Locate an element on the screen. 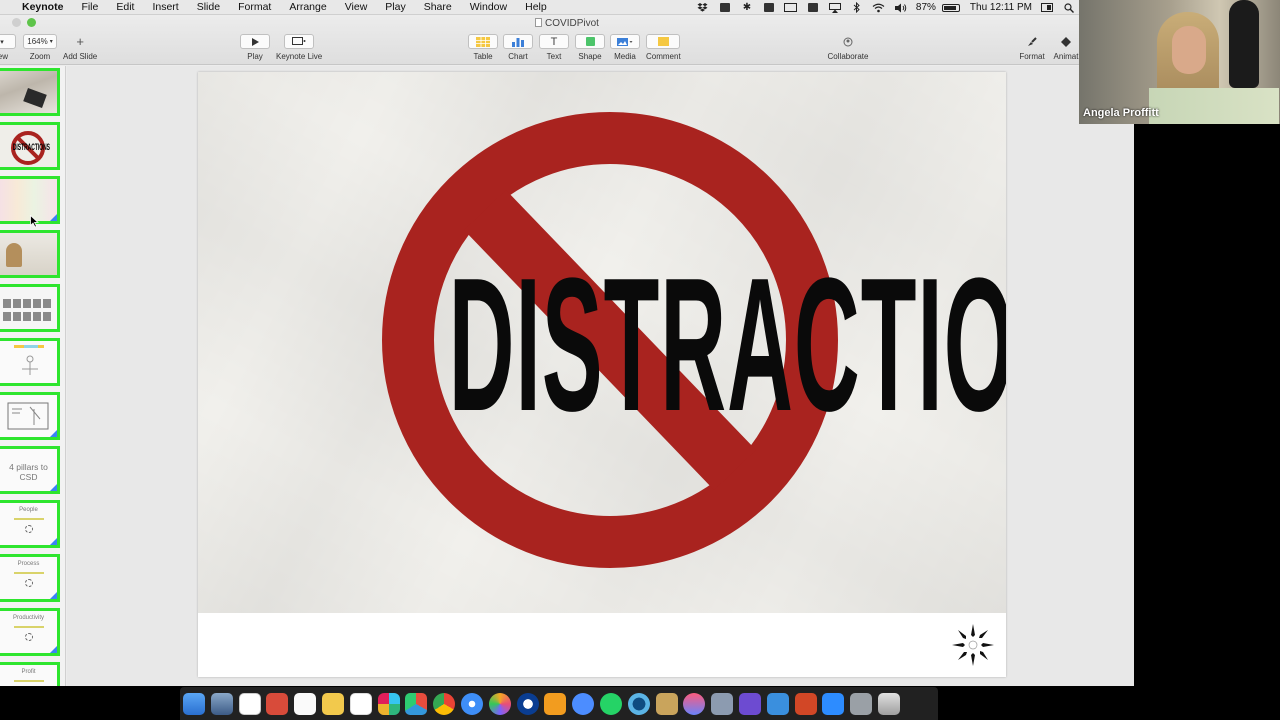 This screenshot has width=1280, height=720. text-button: T Text is located at coordinates (554, 47).